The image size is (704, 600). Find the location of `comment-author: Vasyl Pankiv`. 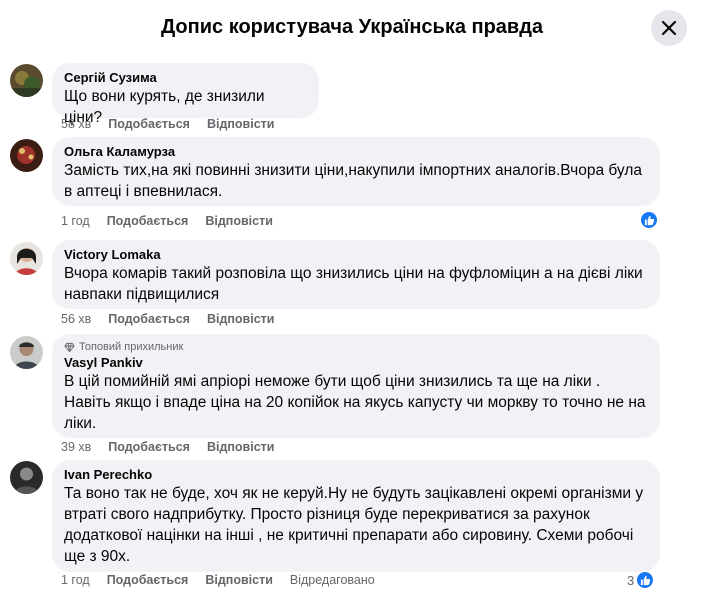

comment-author: Vasyl Pankiv is located at coordinates (356, 362).